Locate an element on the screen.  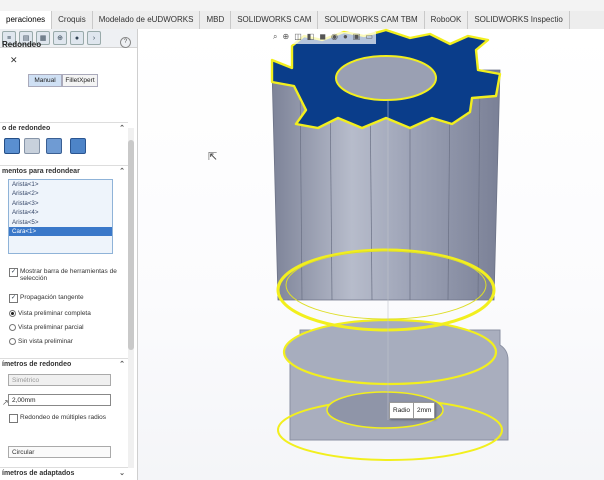
zoom-icon: ⊕ is located at coordinates (285, 38).